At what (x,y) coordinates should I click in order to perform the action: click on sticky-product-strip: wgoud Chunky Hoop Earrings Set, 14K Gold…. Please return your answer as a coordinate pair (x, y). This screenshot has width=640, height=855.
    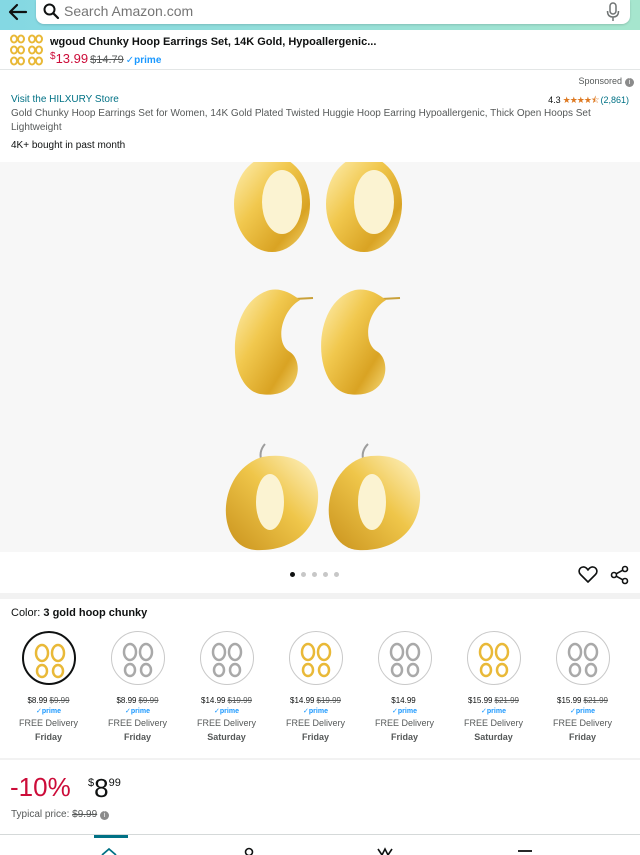
    Looking at the image, I should click on (320, 50).